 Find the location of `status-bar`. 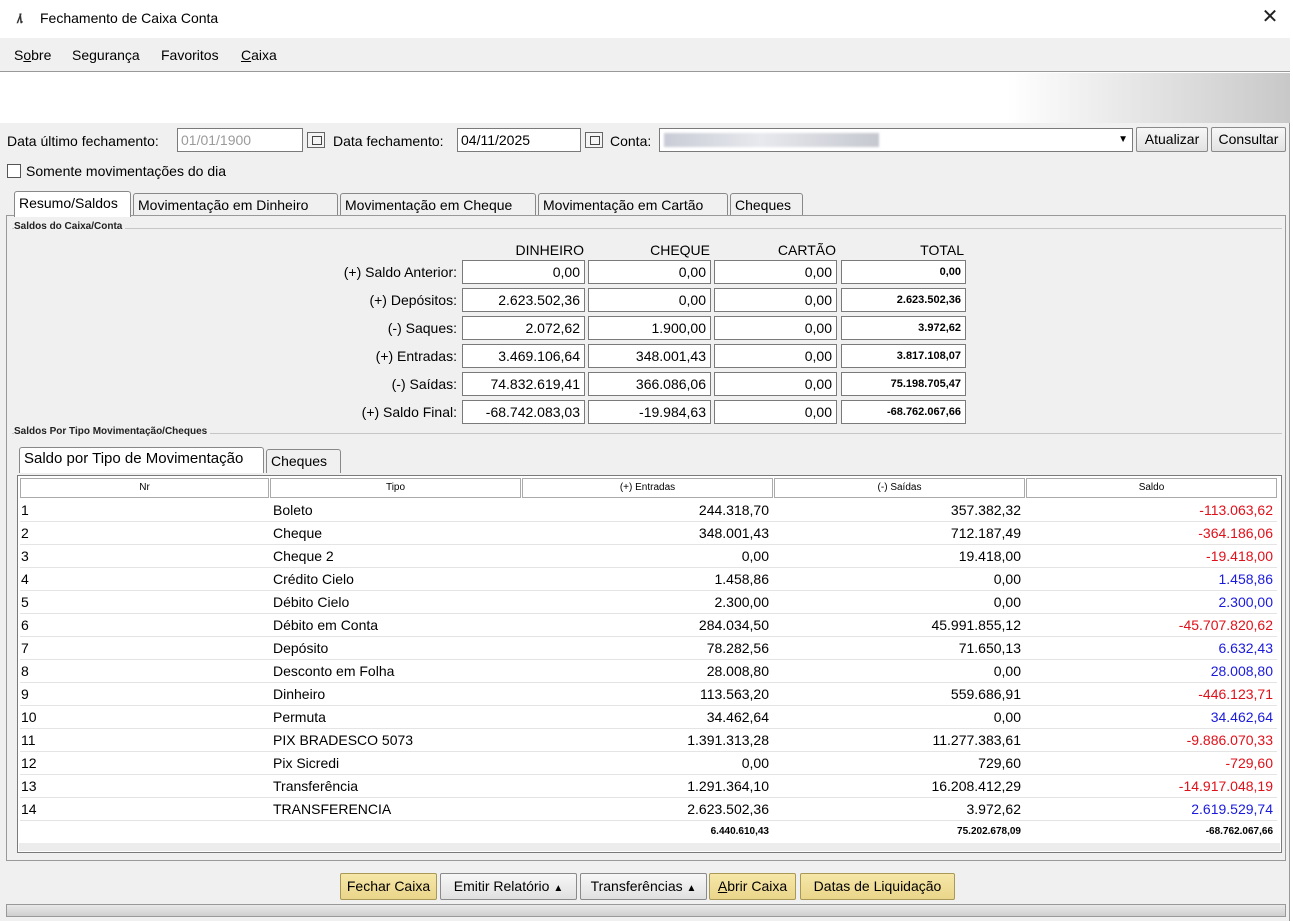

status-bar is located at coordinates (646, 910).